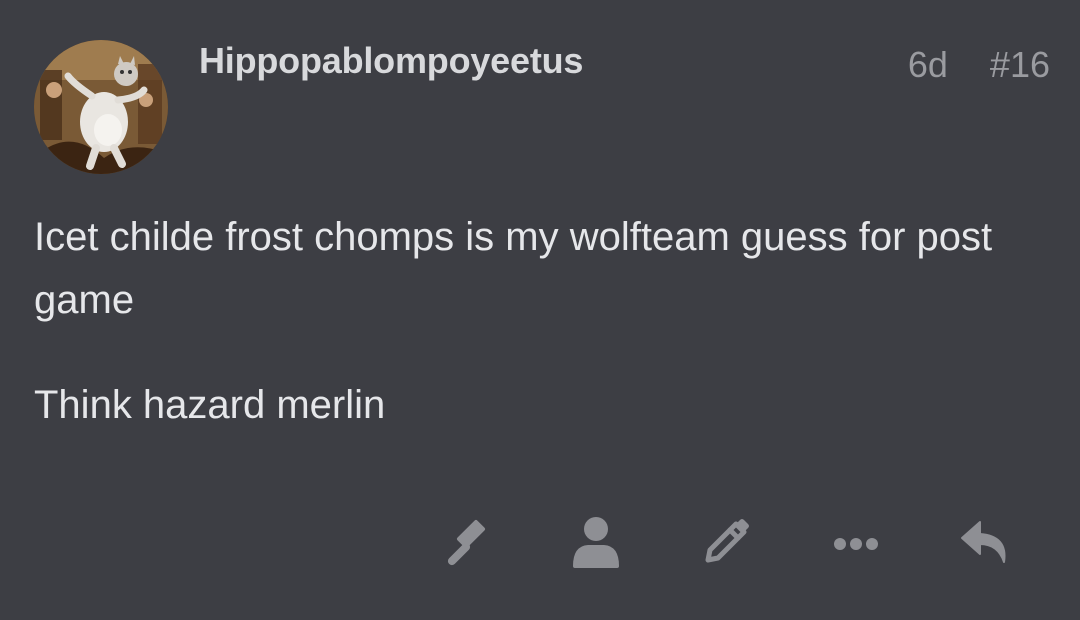 The image size is (1080, 620). I want to click on reply-icon, so click(983, 542).